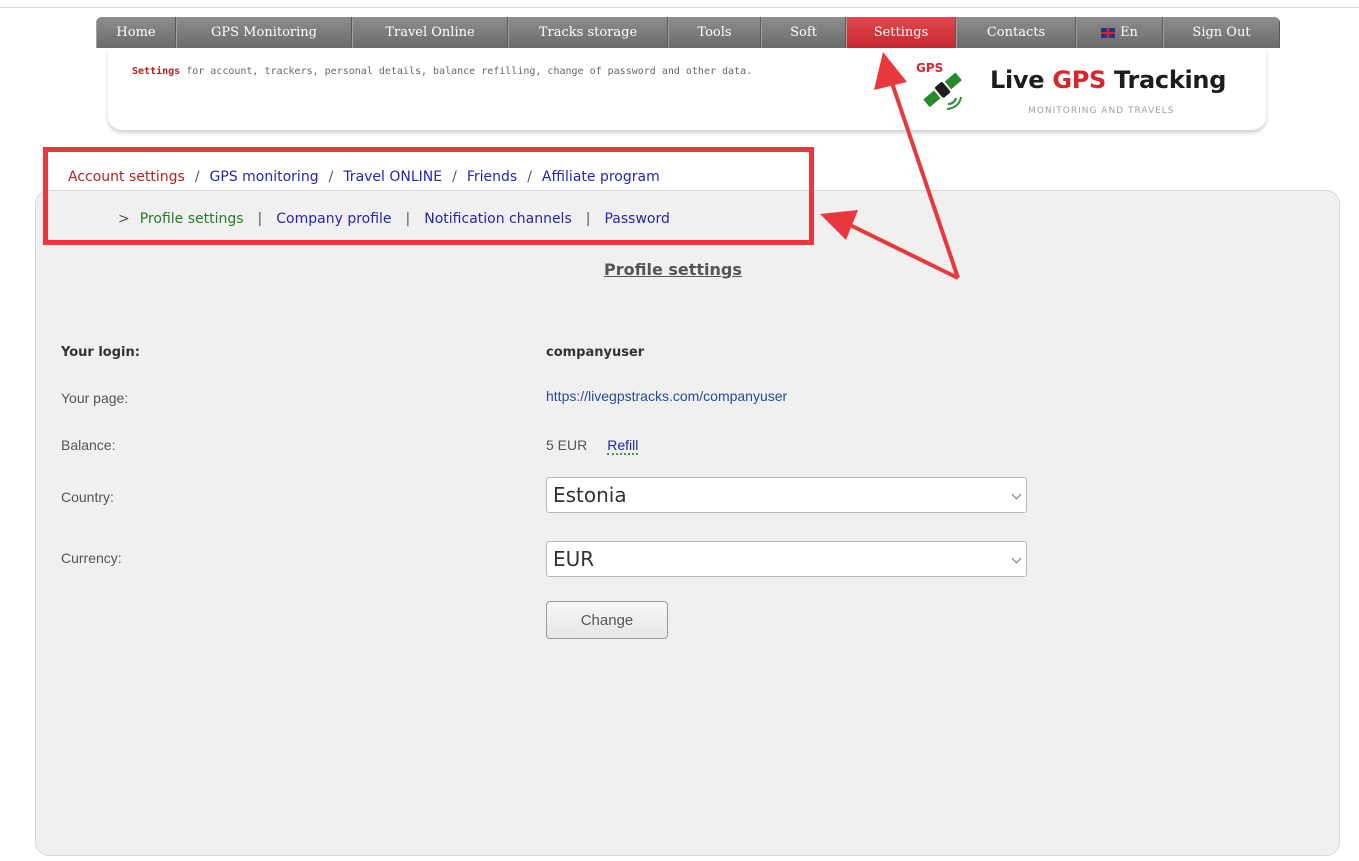  What do you see at coordinates (1129, 32) in the screenshot?
I see `nav-language-label: En` at bounding box center [1129, 32].